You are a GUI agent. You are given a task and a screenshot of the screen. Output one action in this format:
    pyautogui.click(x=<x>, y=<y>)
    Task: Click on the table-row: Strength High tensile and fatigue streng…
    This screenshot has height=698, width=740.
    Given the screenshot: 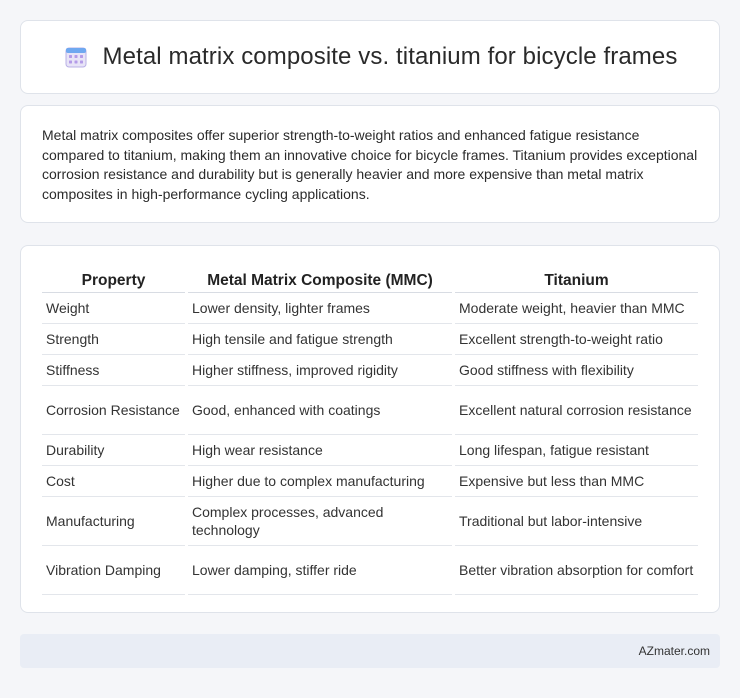 What is the action you would take?
    pyautogui.click(x=370, y=339)
    